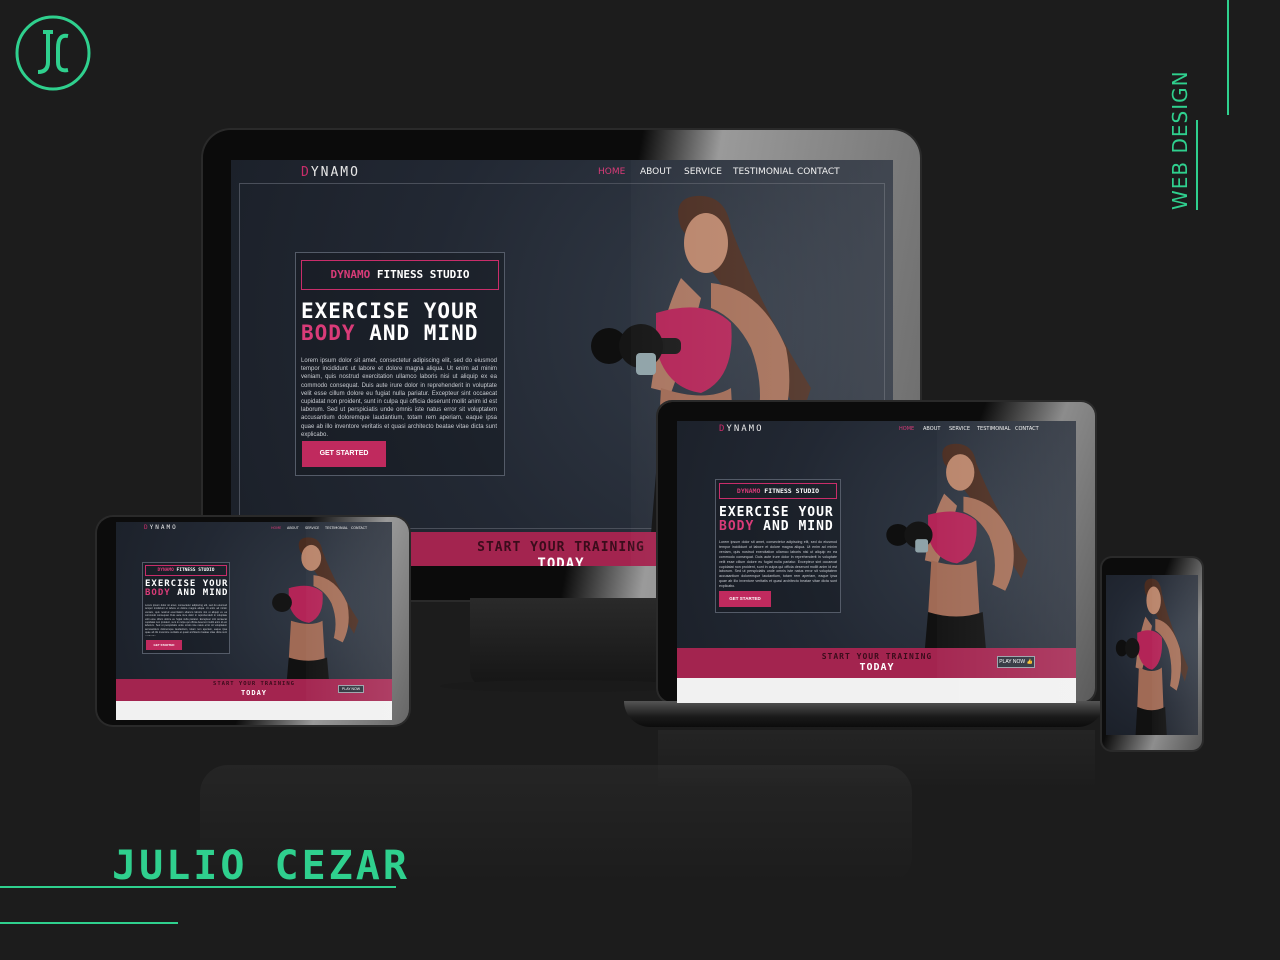 The width and height of the screenshot is (1280, 960). Describe the element at coordinates (565, 686) in the screenshot. I see `monitor-stand-base` at that location.